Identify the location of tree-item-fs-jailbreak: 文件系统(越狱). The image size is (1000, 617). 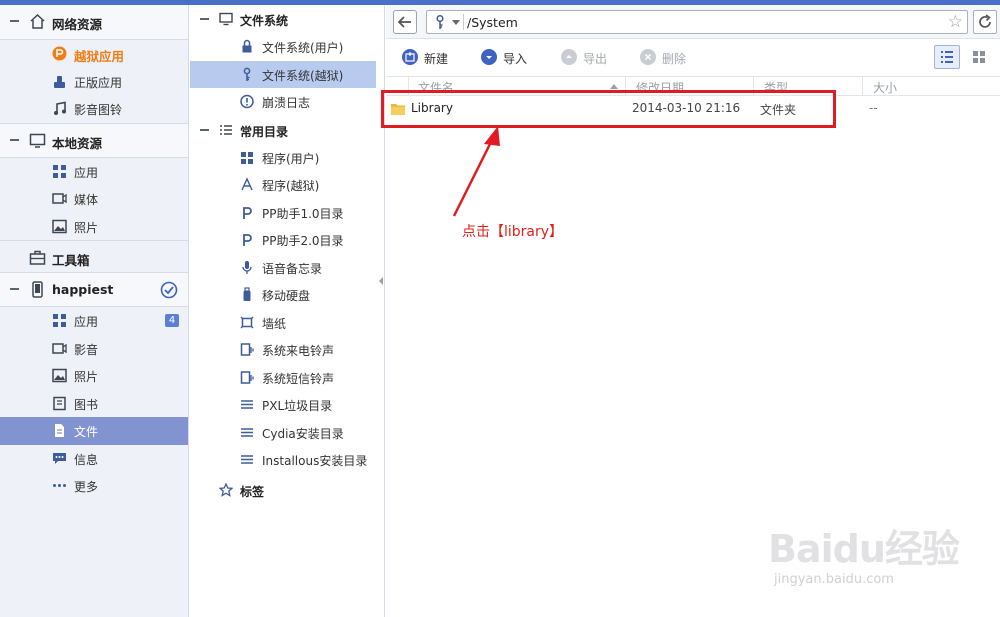
(283, 74).